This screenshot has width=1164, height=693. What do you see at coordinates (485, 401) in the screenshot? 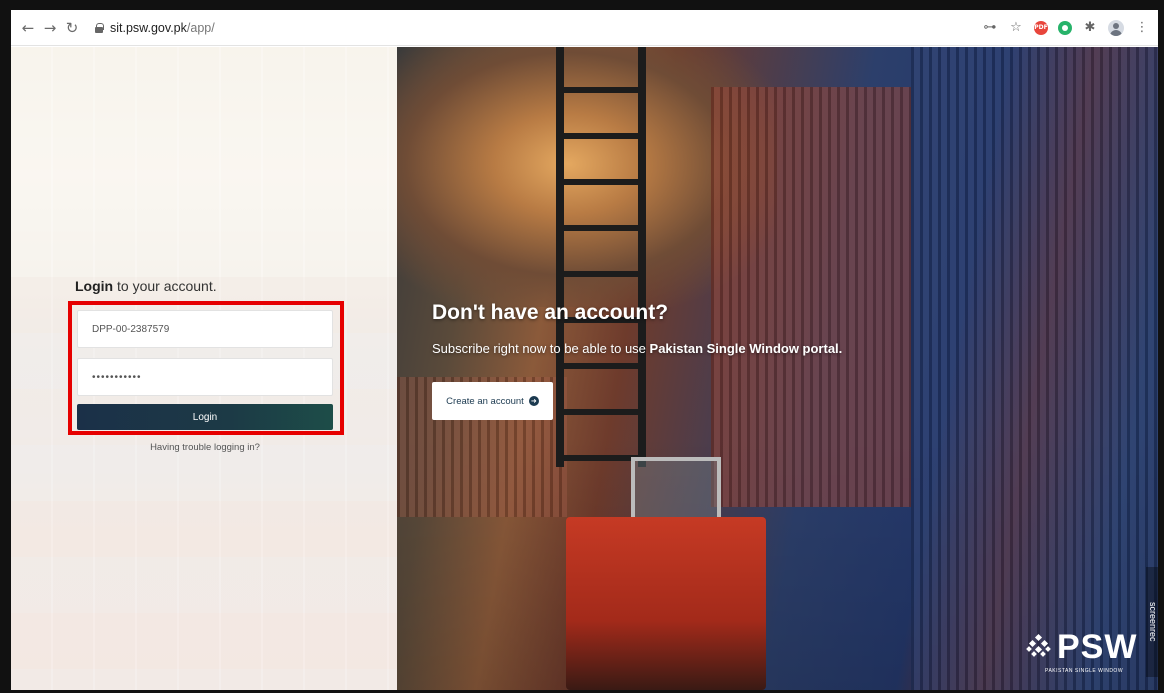
I see `create-account-label: Create an account` at bounding box center [485, 401].